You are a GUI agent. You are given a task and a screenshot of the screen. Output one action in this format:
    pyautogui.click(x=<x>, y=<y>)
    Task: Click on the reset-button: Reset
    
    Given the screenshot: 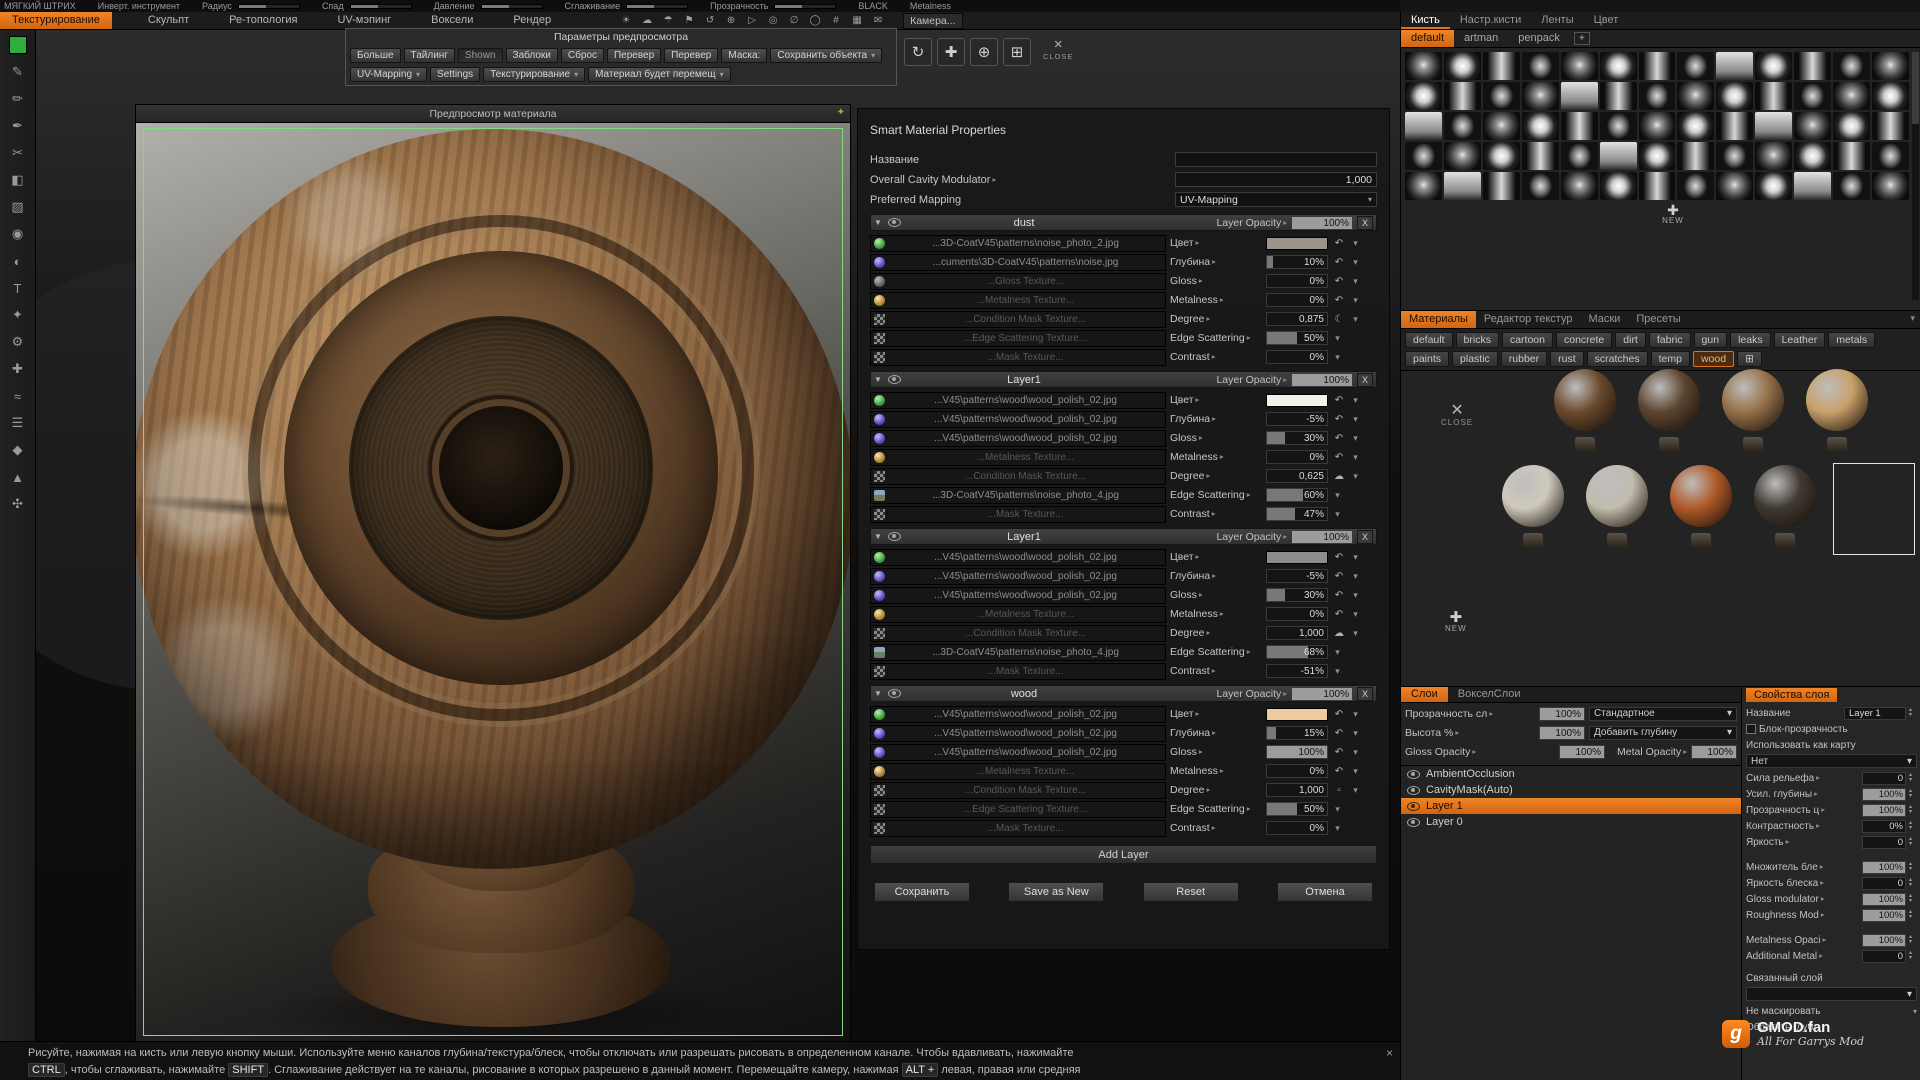 What is the action you would take?
    pyautogui.click(x=1190, y=892)
    